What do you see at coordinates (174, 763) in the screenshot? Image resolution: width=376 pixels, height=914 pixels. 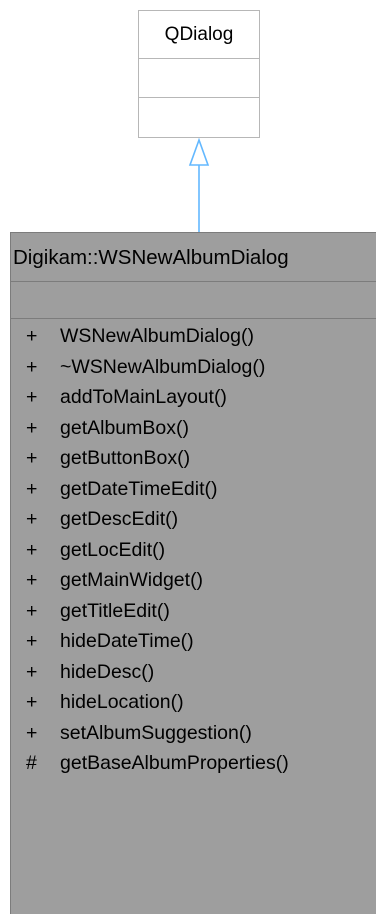 I see `method-name: getBaseAlbumProperties()` at bounding box center [174, 763].